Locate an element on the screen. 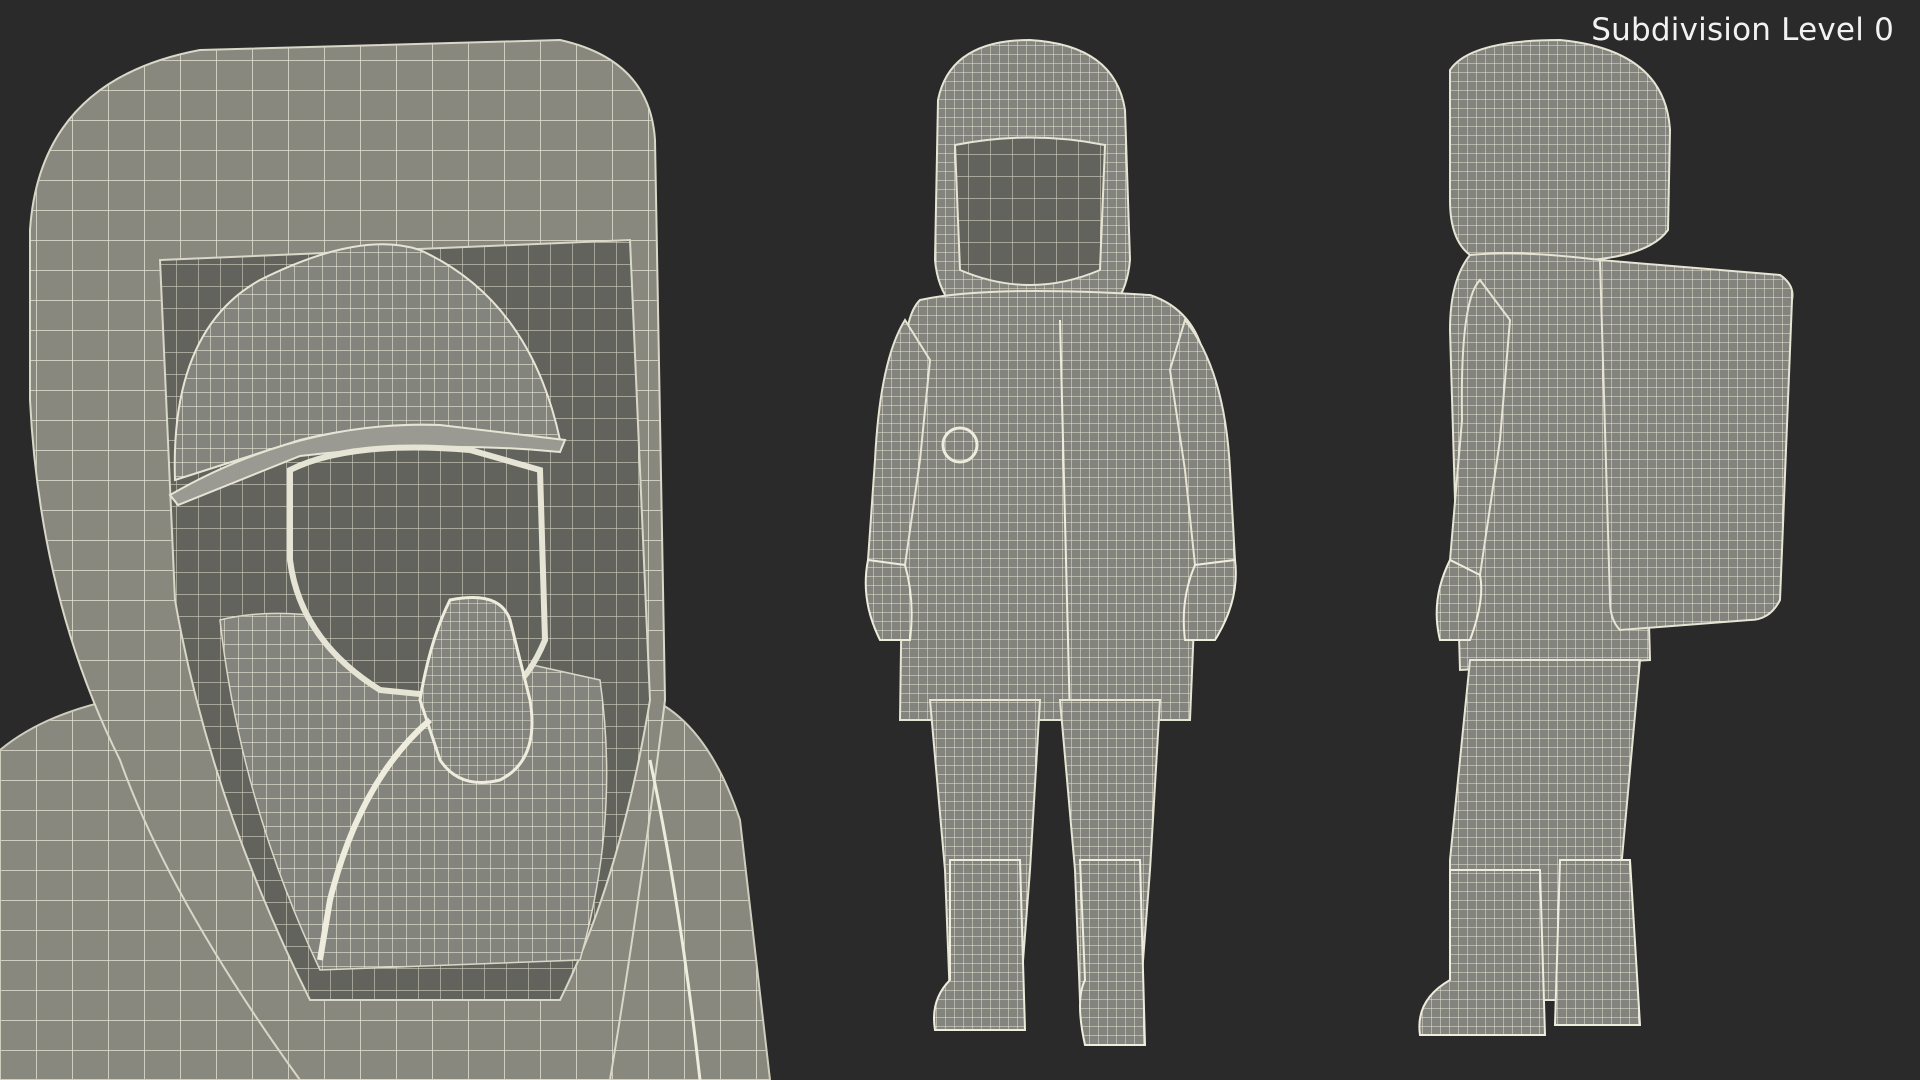  side-glove is located at coordinates (1459, 599).